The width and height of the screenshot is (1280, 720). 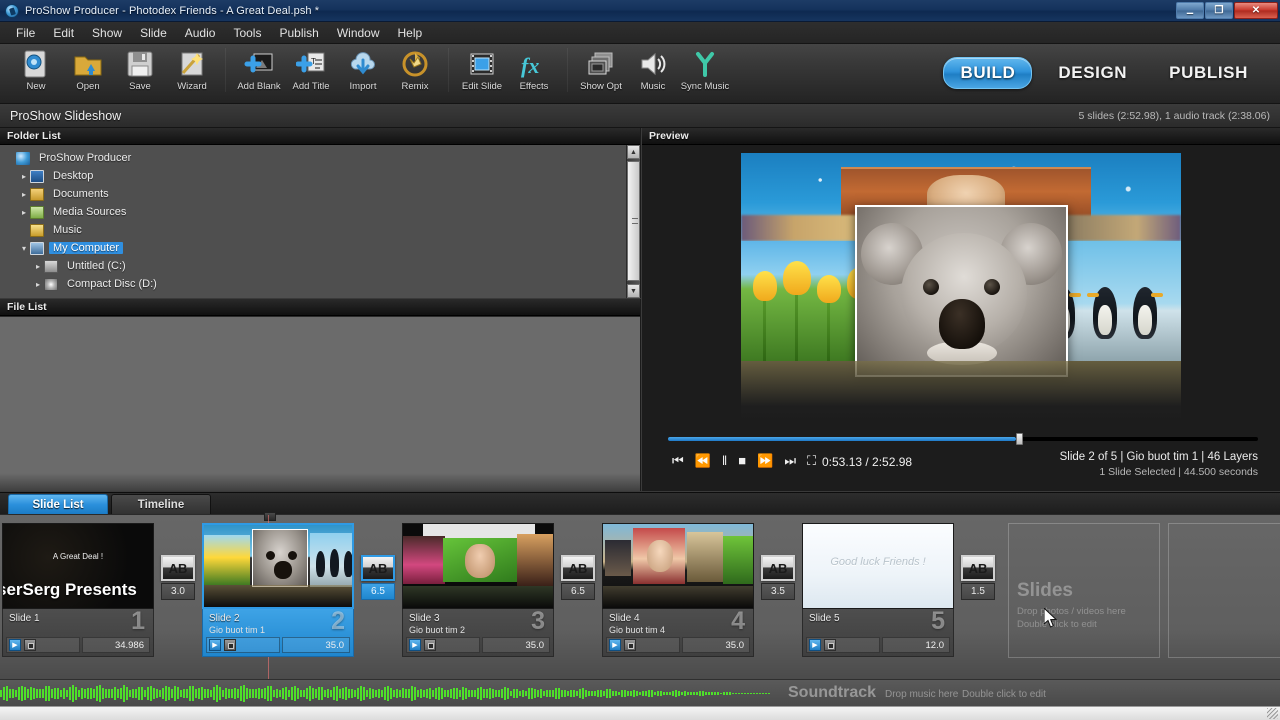 What do you see at coordinates (24, 248) in the screenshot?
I see `chevron-down-icon: ▾` at bounding box center [24, 248].